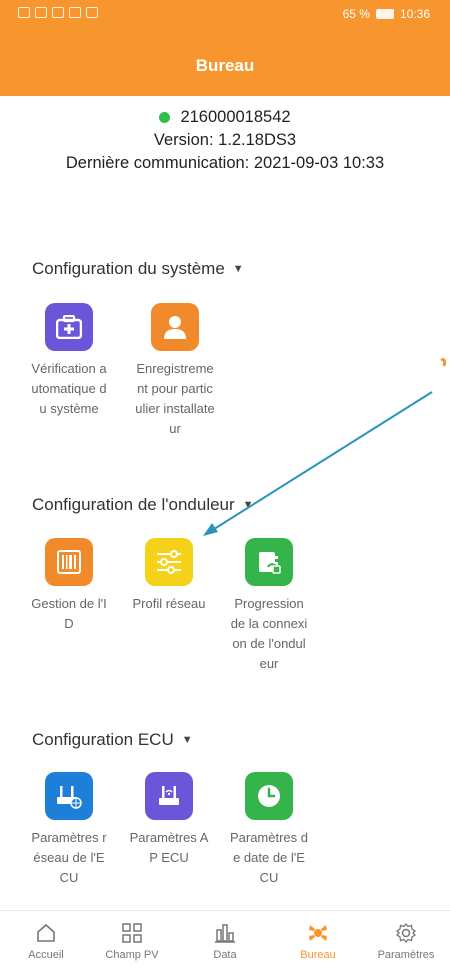  I want to click on tile-ecu-network-settings: Paramètres réseau de l'ECU, so click(69, 830).